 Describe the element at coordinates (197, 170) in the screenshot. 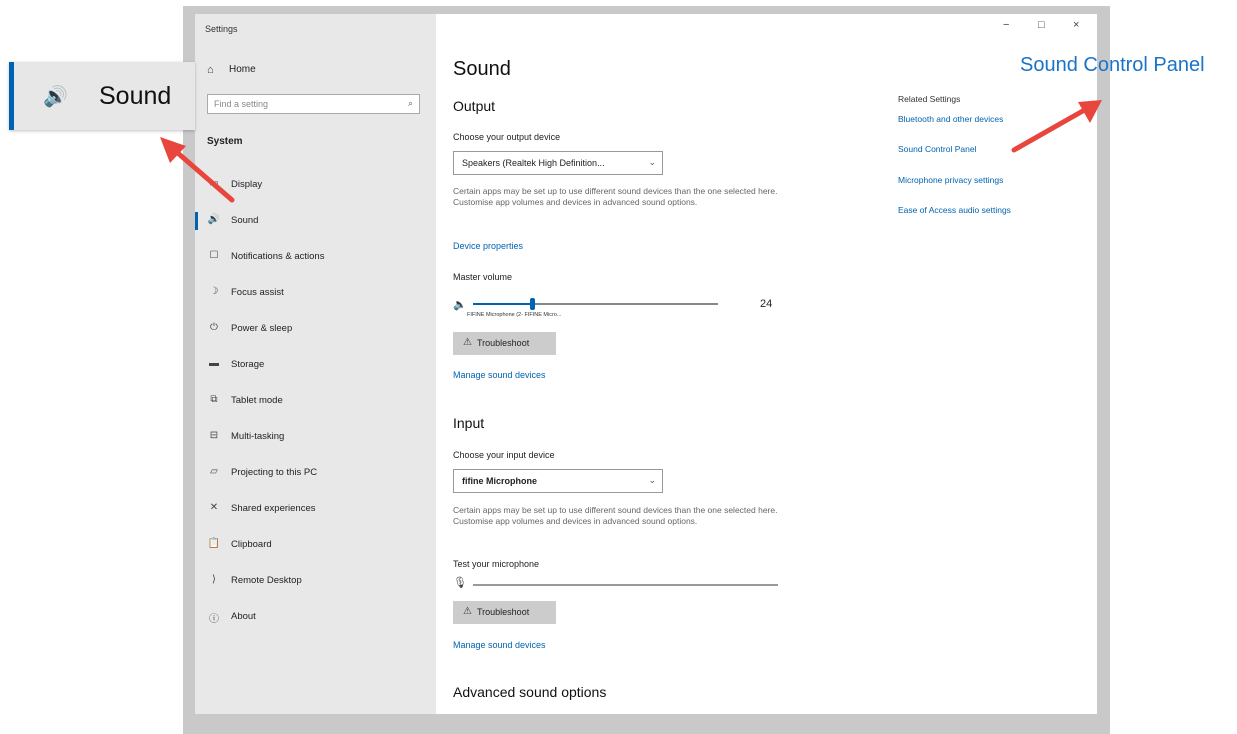

I see `arrow-to-sound-tile` at that location.